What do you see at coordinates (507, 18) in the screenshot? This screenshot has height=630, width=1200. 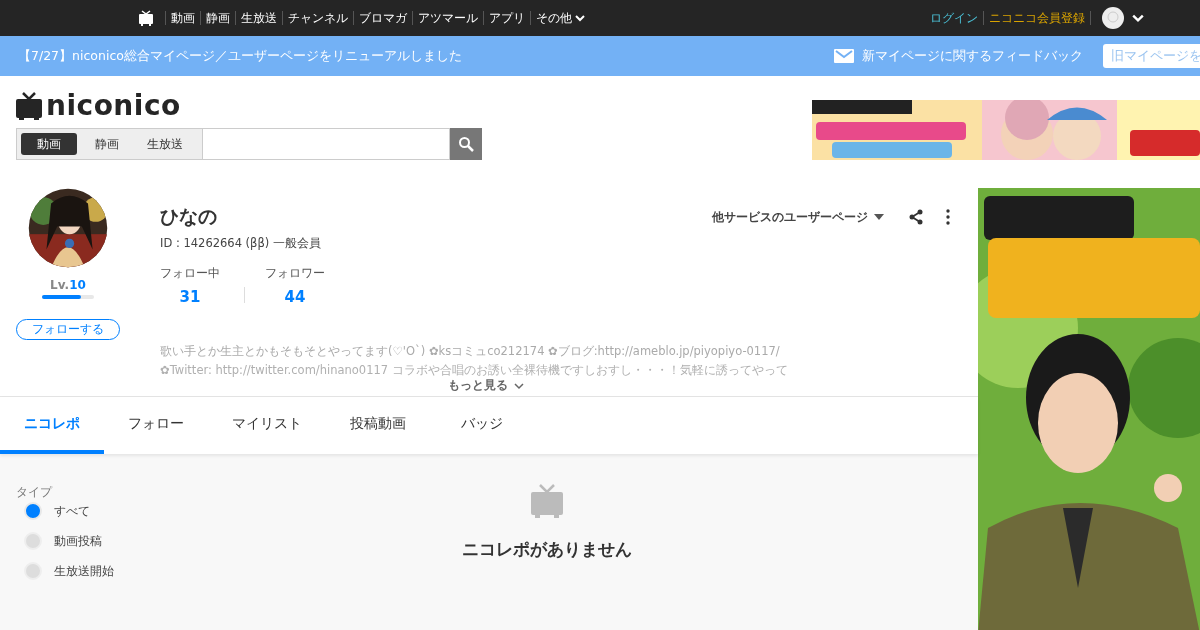 I see `nav-link: アプリ` at bounding box center [507, 18].